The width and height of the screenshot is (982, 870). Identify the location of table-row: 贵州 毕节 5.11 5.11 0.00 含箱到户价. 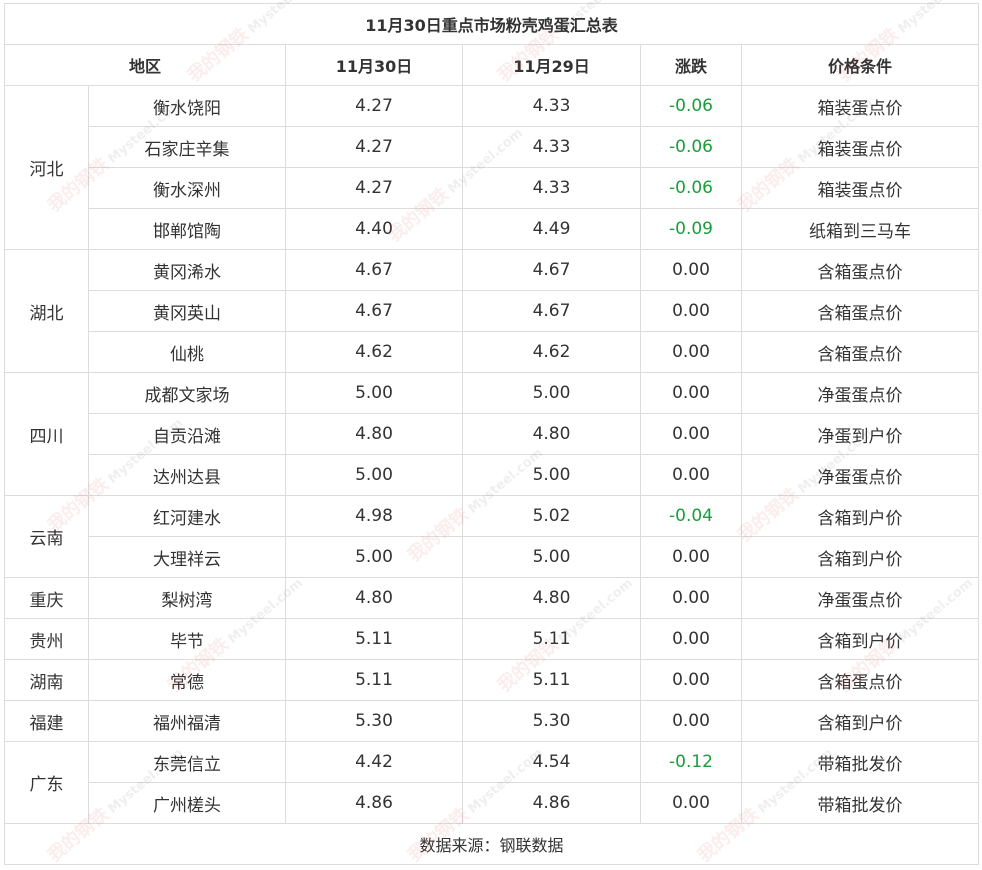
(492, 639).